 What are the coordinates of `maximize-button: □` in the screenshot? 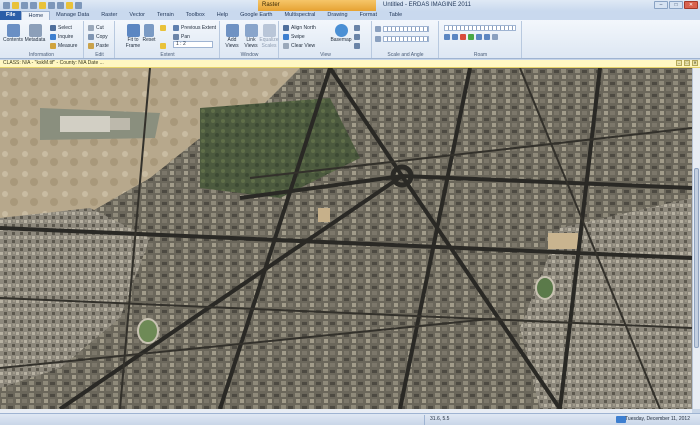 It's located at (676, 5).